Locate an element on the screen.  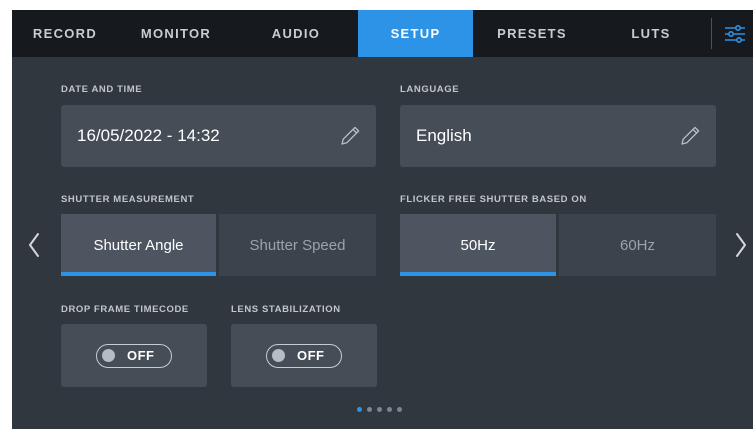
previous-page-button is located at coordinates (34, 245).